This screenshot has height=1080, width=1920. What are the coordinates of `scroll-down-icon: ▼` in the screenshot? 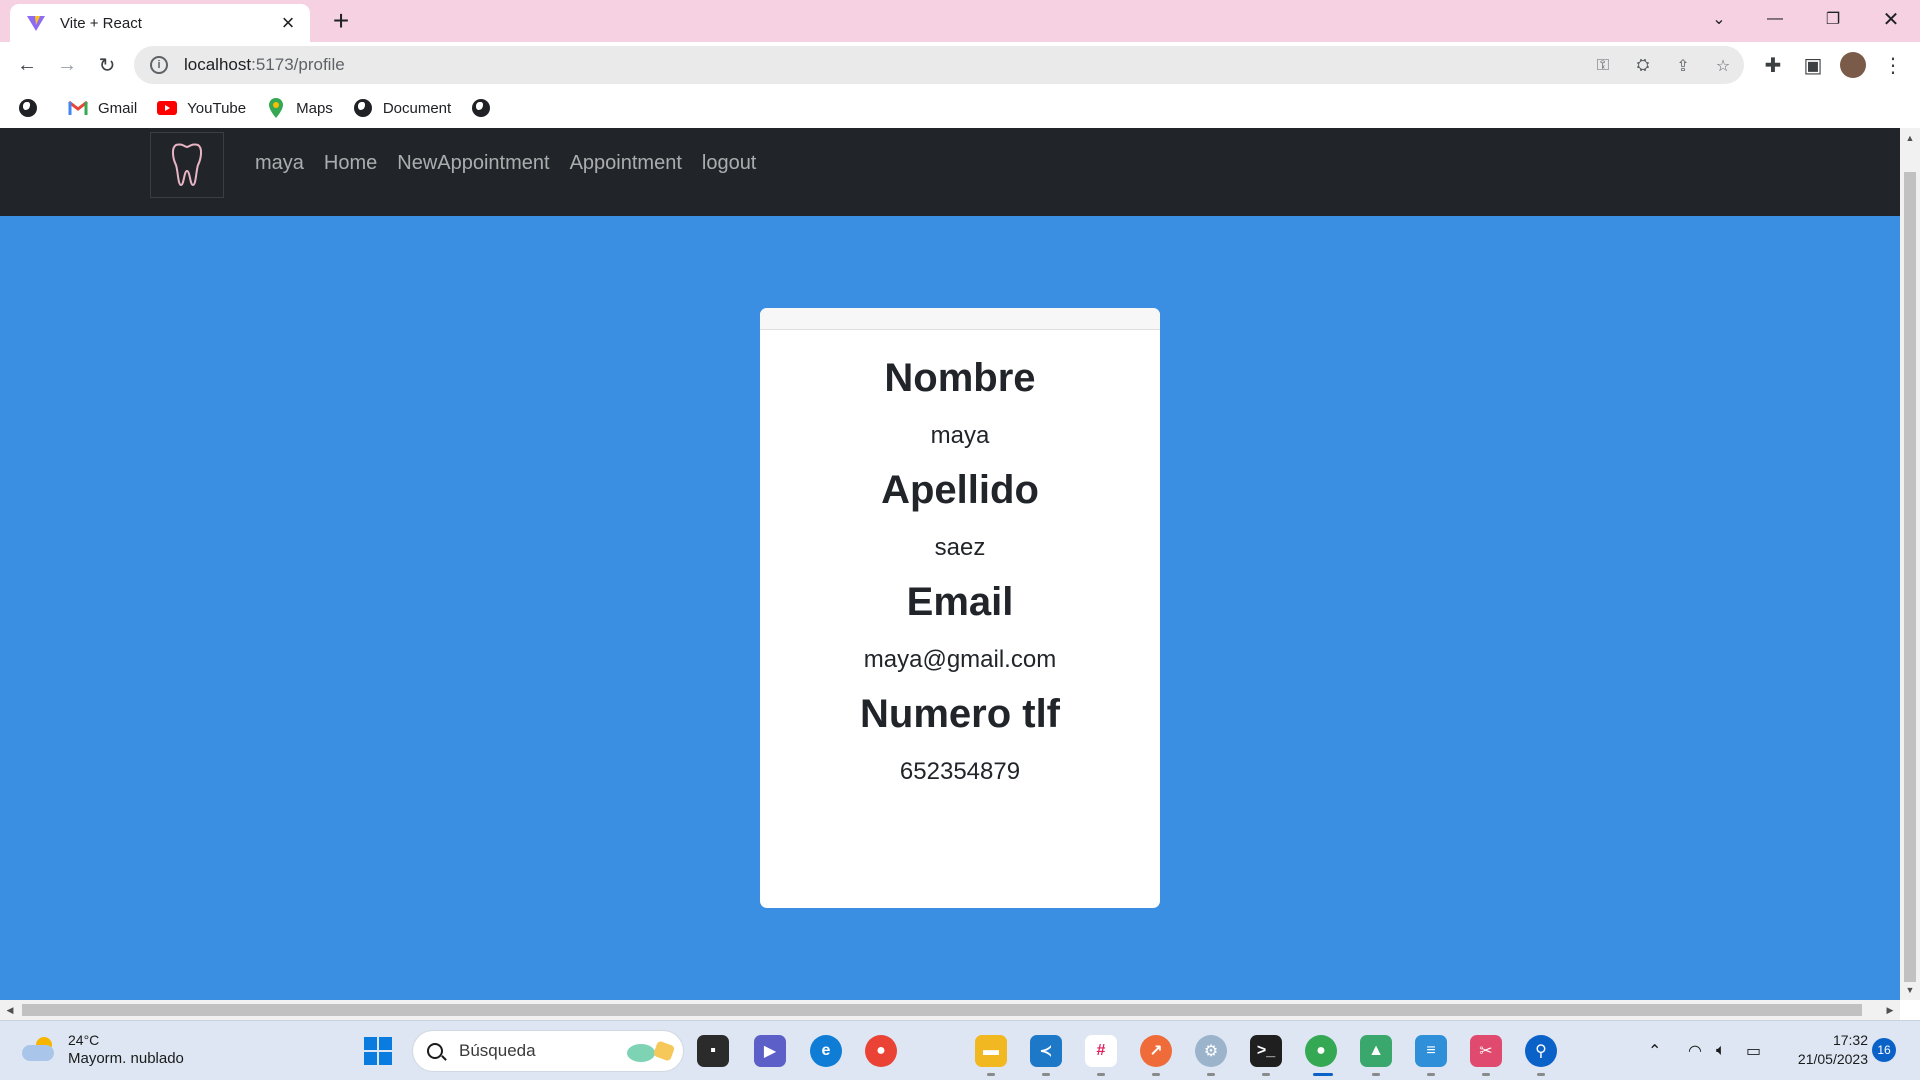 It's located at (1910, 990).